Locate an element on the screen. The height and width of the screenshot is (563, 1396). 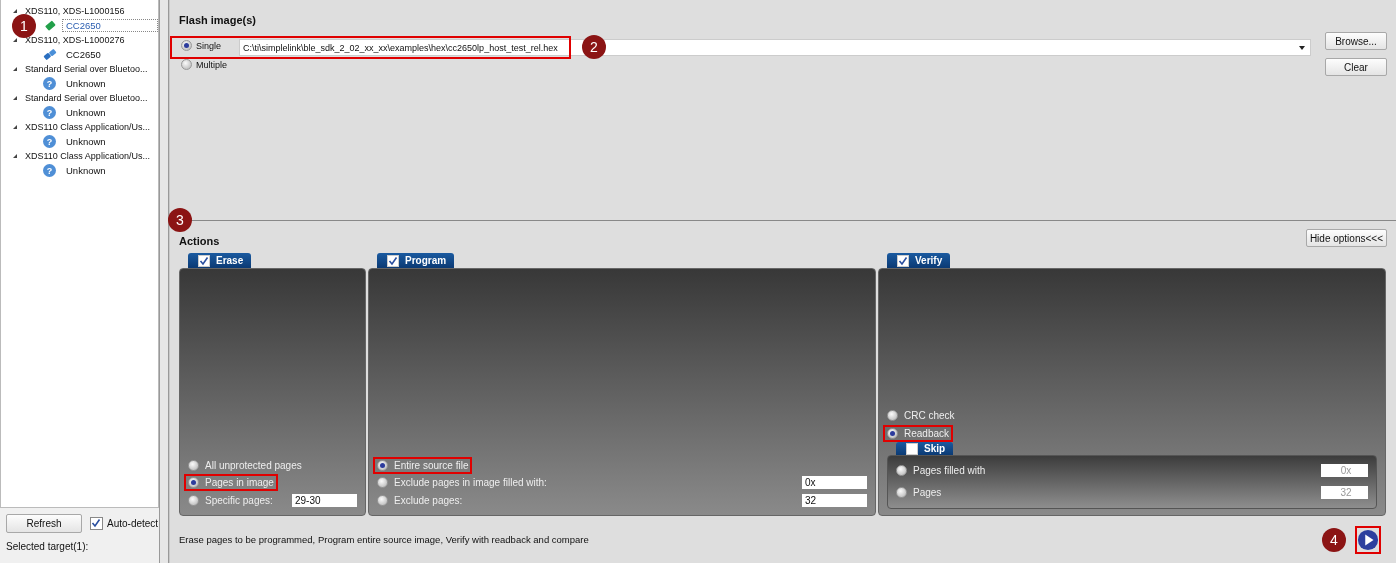
panel-tab: Program is located at coordinates (416, 260).